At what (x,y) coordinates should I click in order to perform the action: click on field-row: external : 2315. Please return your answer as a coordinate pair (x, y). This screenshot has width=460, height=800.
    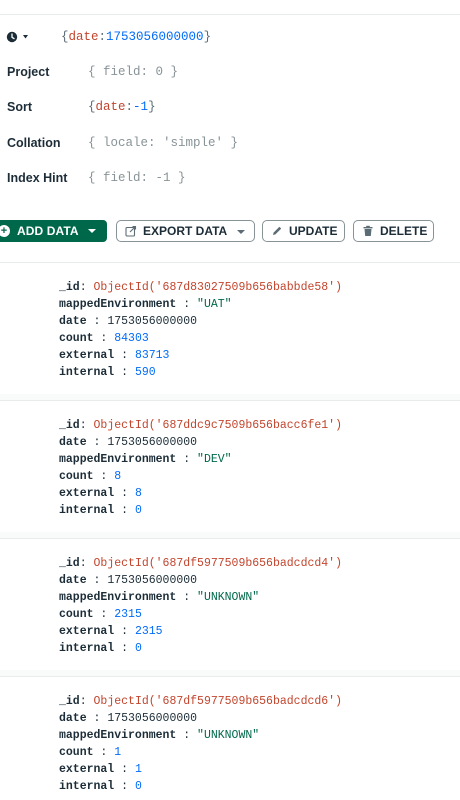
    Looking at the image, I should click on (111, 633).